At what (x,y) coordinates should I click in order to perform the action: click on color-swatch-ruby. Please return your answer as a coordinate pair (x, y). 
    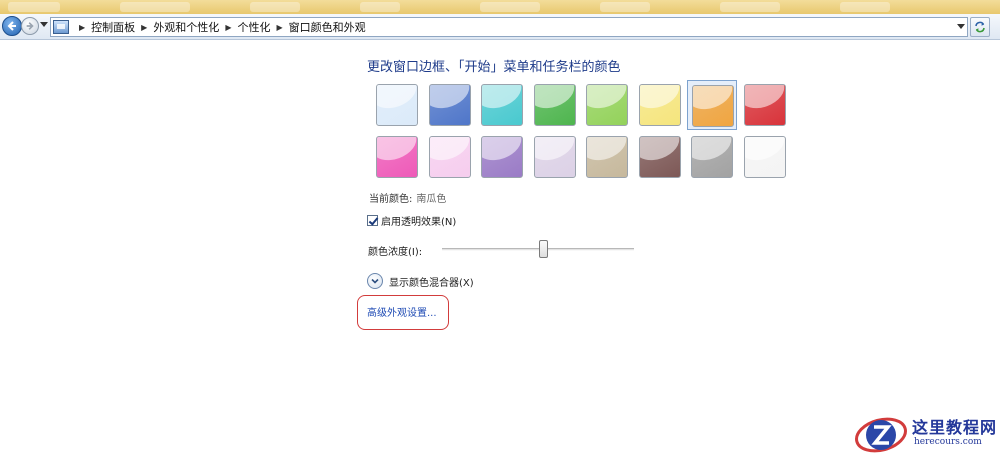
    Looking at the image, I should click on (765, 105).